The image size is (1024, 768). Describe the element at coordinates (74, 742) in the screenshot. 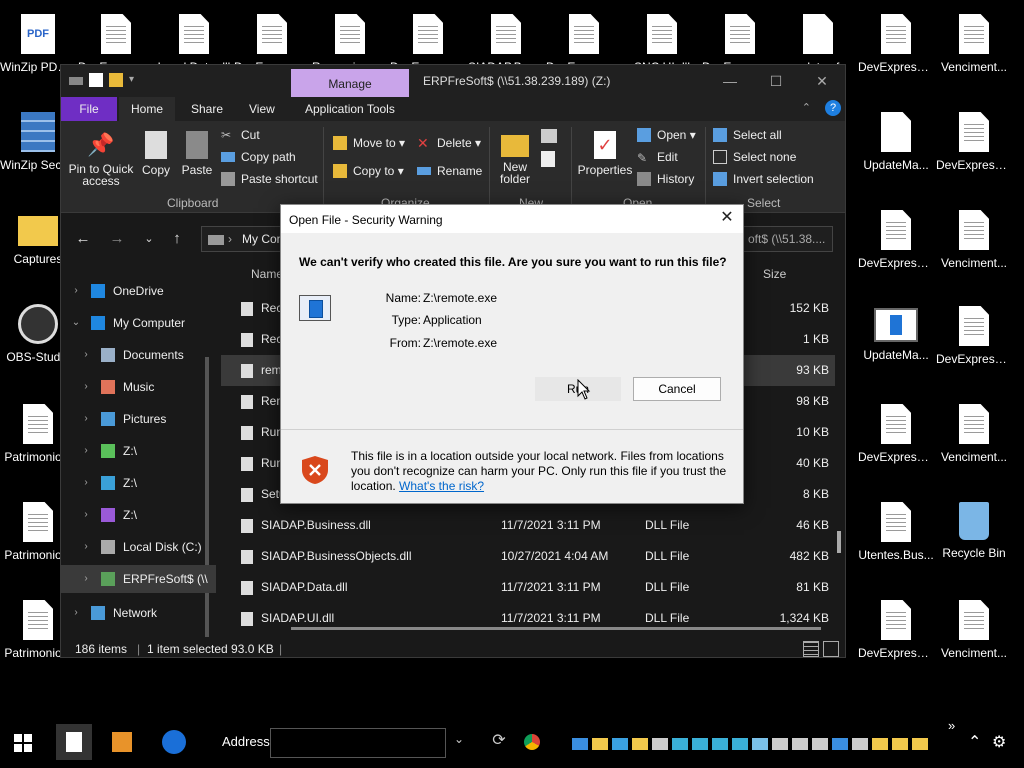

I see `taskbar-file-explorer-icon` at that location.